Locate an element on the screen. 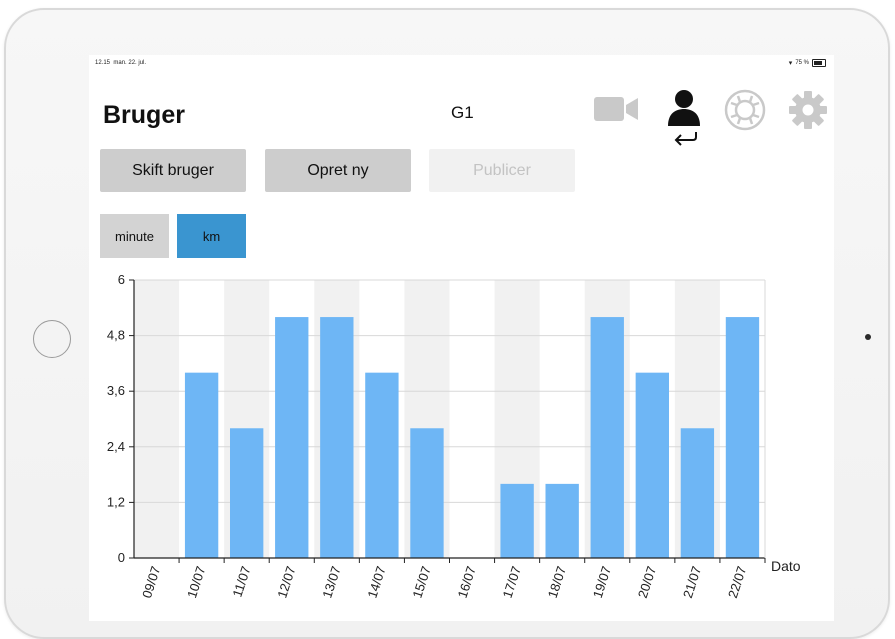 Image resolution: width=895 pixels, height=639 pixels. x-tick-label: 21/07 is located at coordinates (692, 582).